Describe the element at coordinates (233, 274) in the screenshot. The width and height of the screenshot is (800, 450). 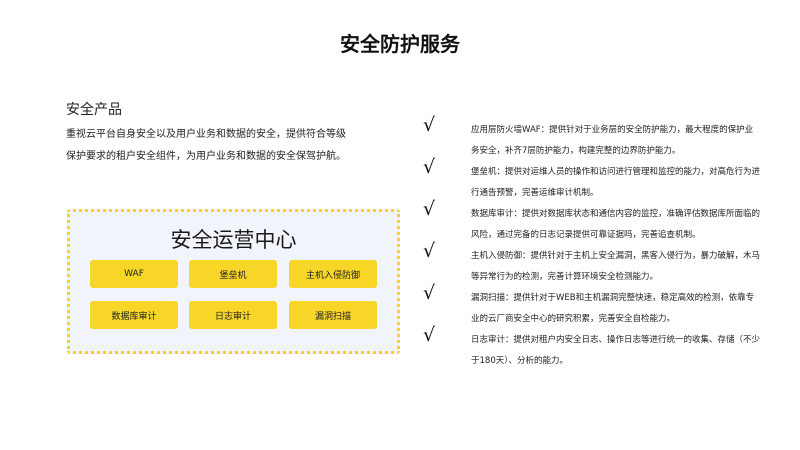
I see `soc-item-bastion-host: 堡垒机` at that location.